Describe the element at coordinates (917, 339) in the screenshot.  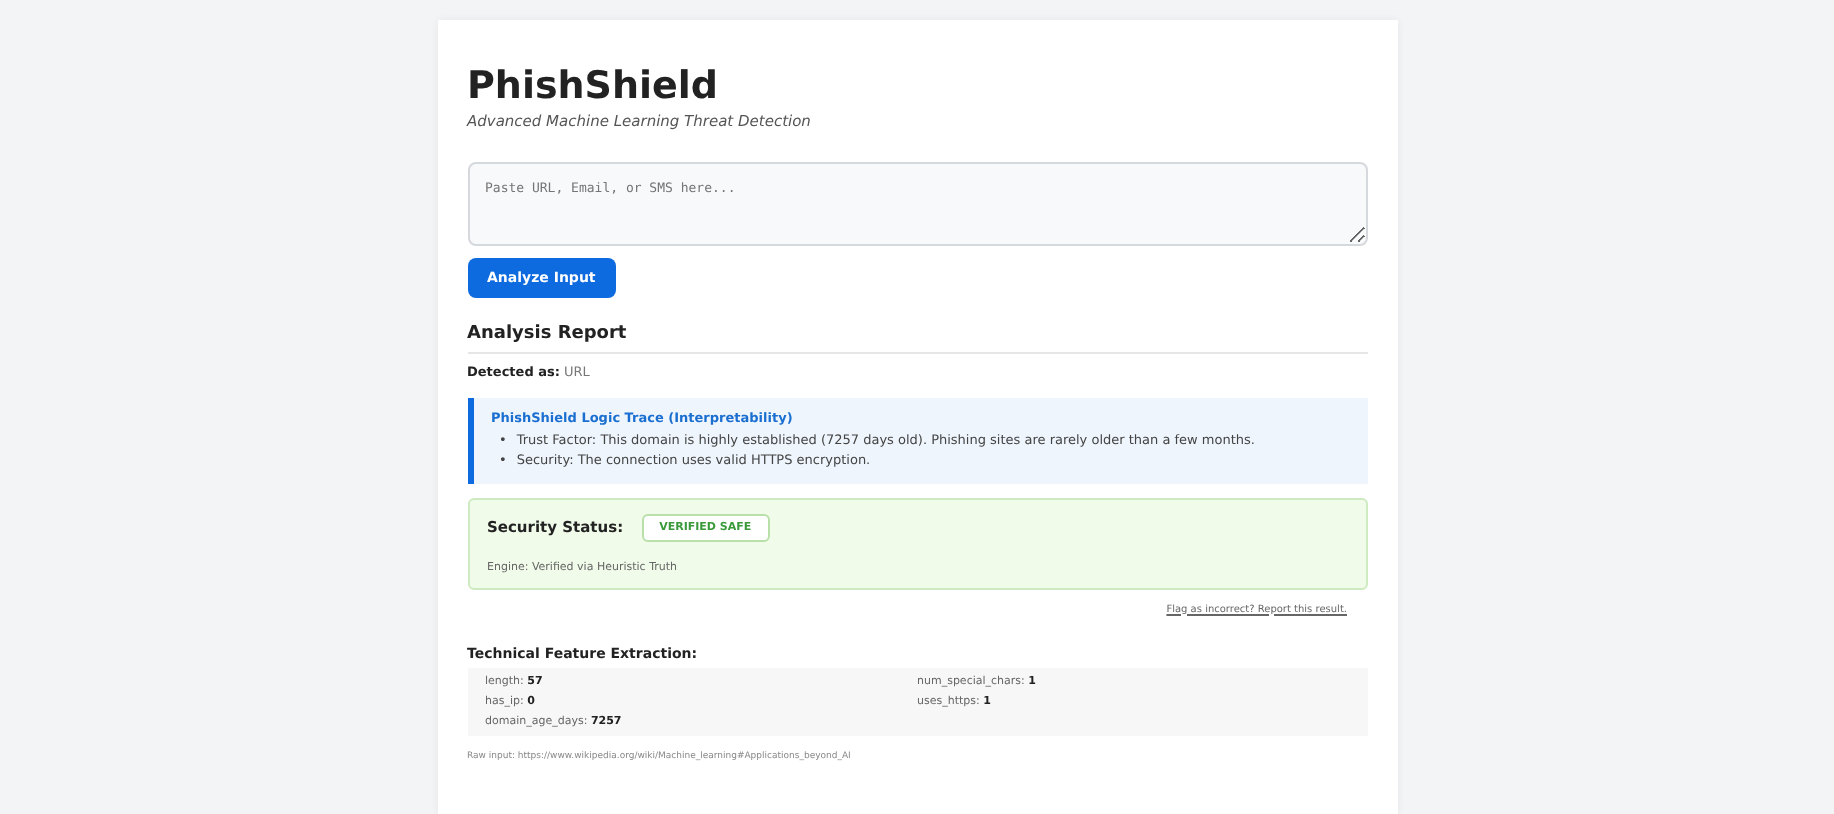
I see `report-heading: Analysis Report` at that location.